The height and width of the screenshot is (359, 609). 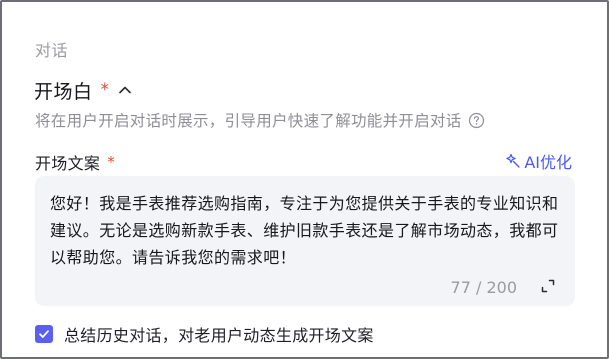 I want to click on expand-icon, so click(x=548, y=286).